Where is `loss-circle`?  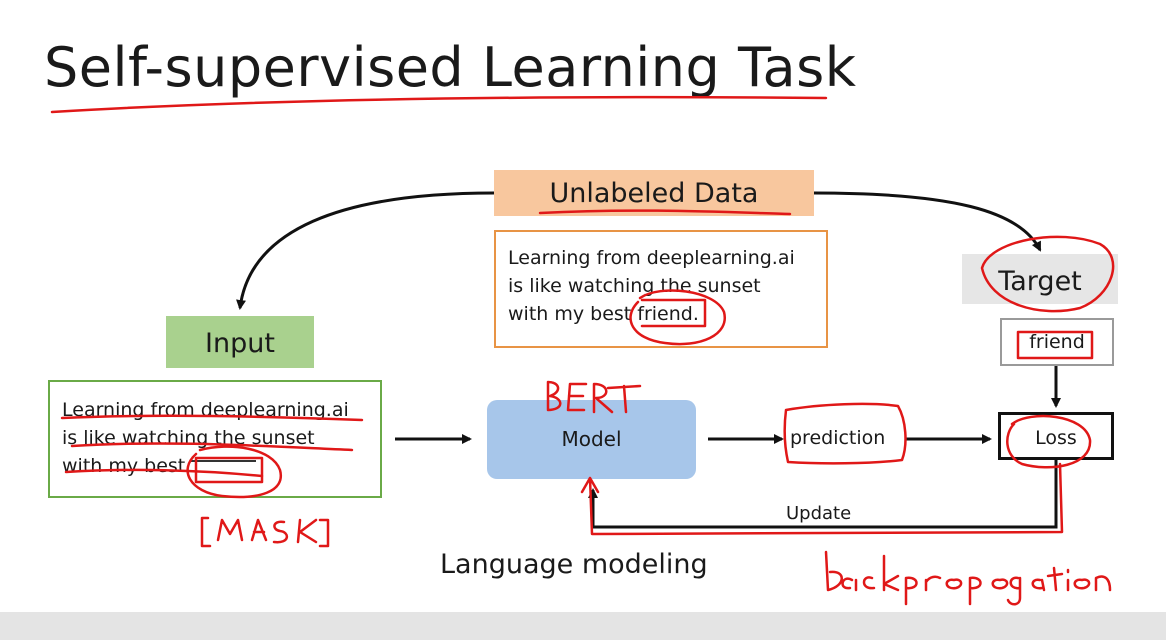
loss-circle is located at coordinates (1049, 441).